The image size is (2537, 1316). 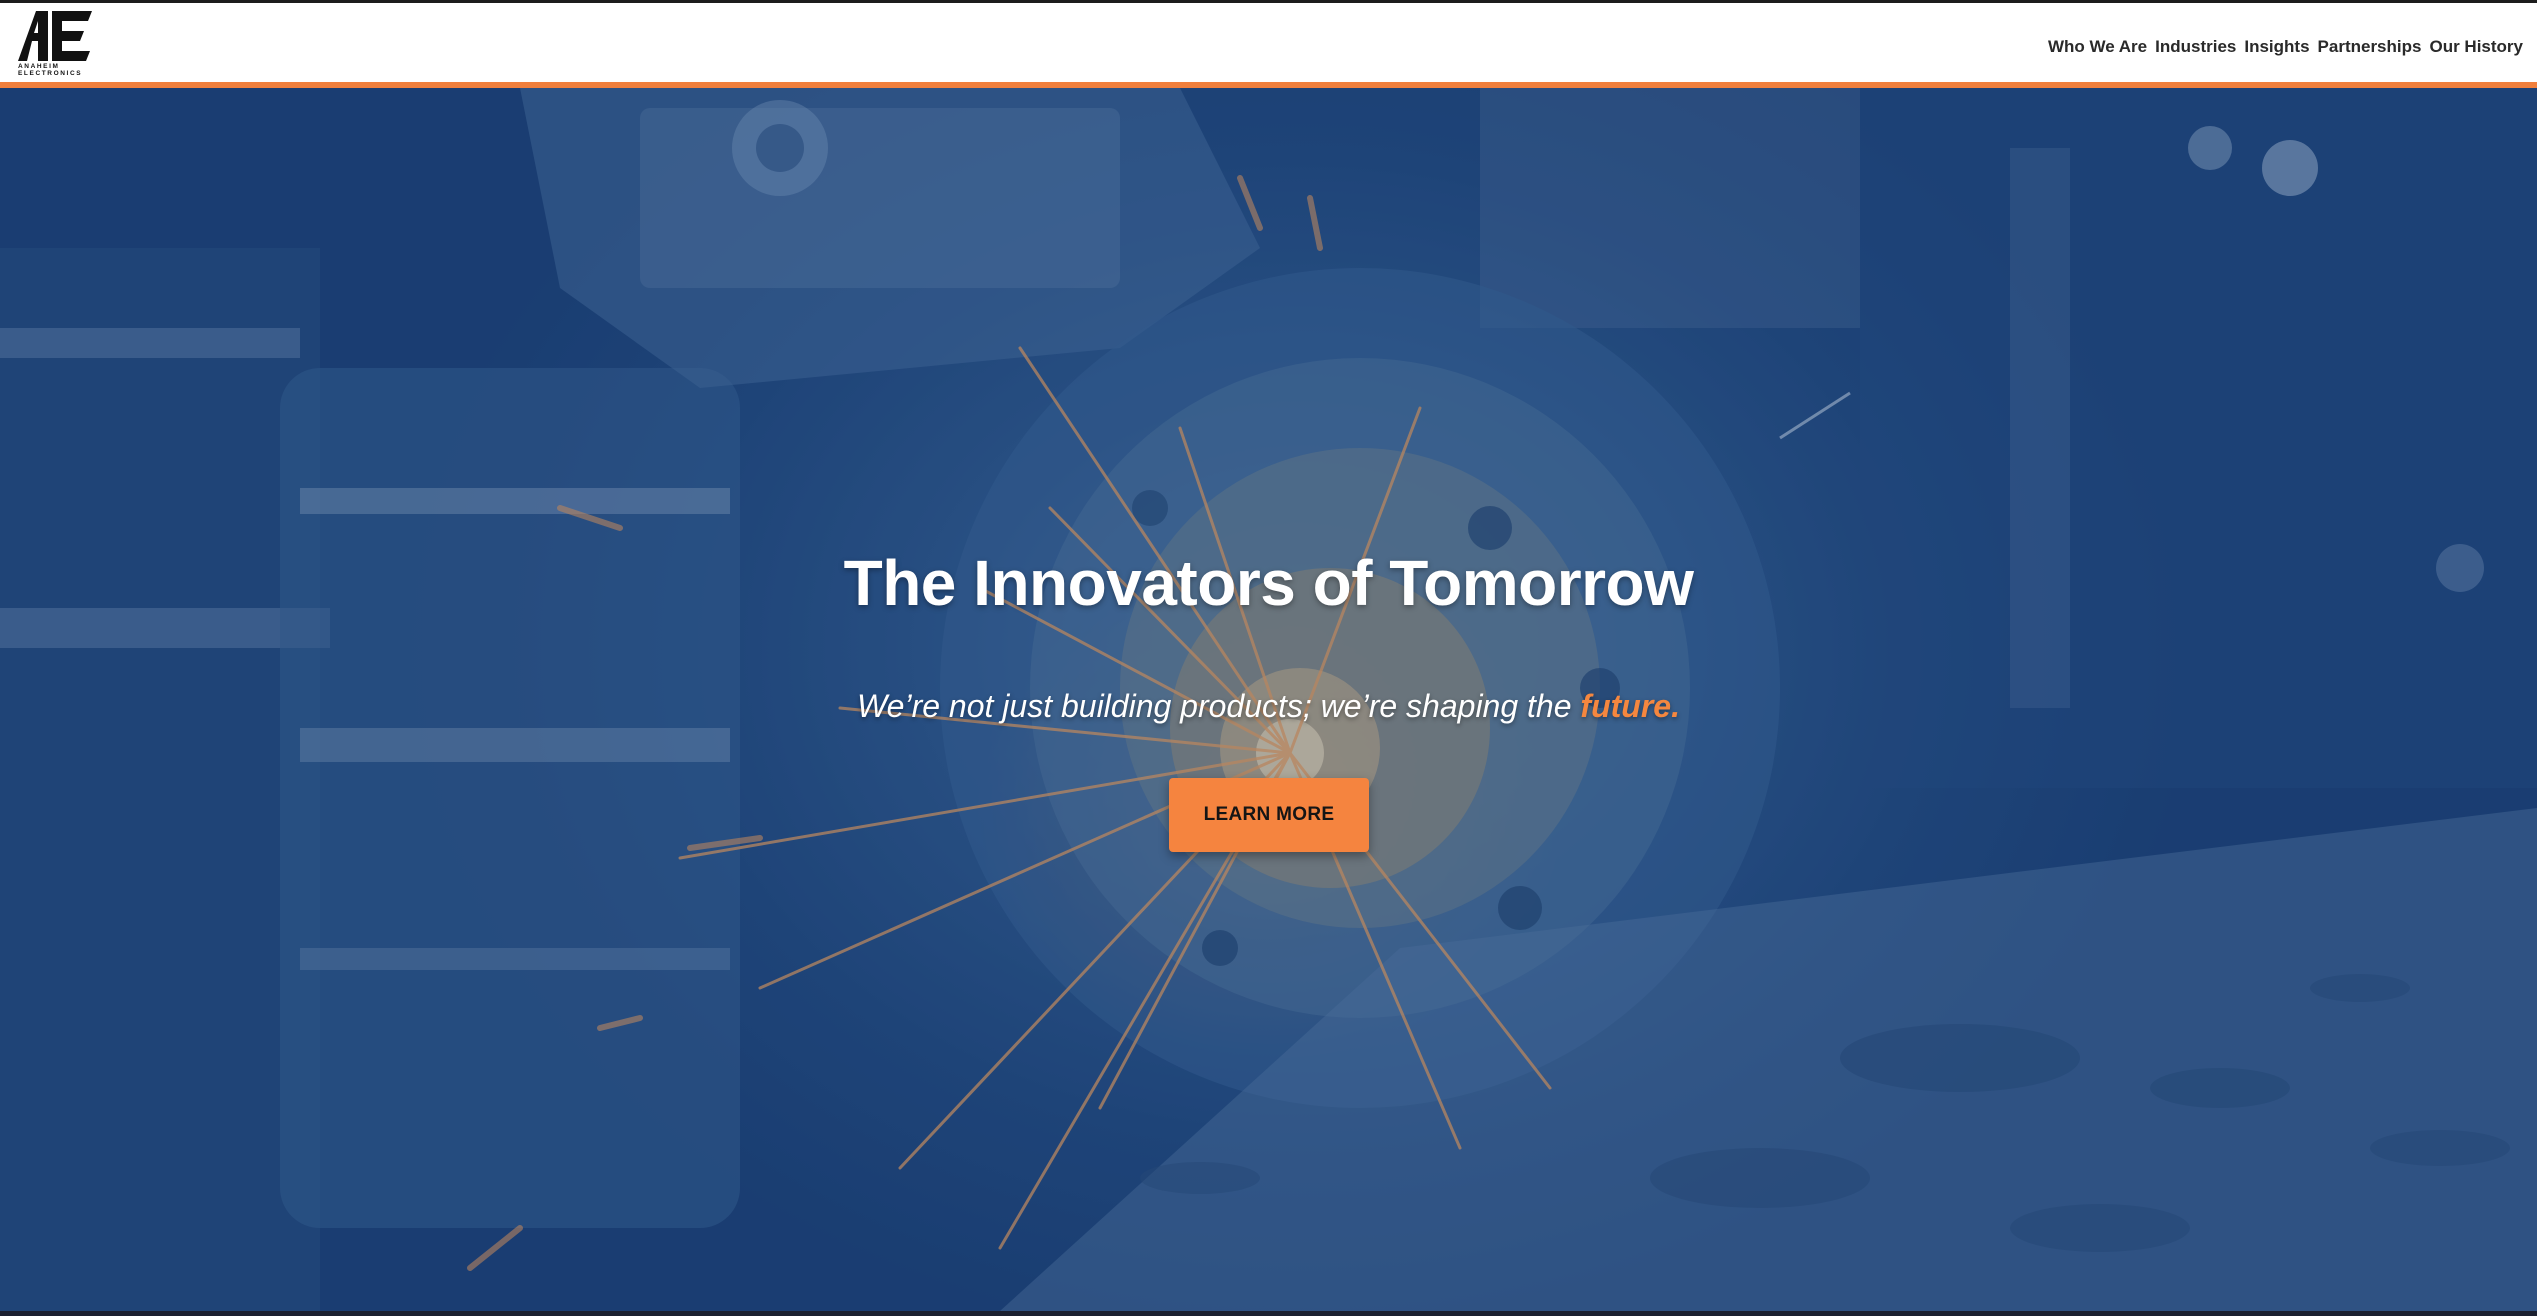 What do you see at coordinates (1269, 815) in the screenshot?
I see `learn-more-button: LEARN MORE` at bounding box center [1269, 815].